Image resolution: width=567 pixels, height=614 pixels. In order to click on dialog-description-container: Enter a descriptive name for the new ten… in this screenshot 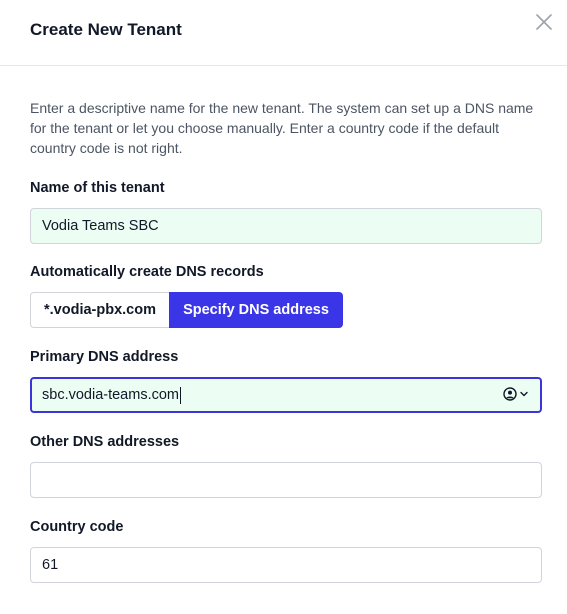, I will do `click(286, 128)`.